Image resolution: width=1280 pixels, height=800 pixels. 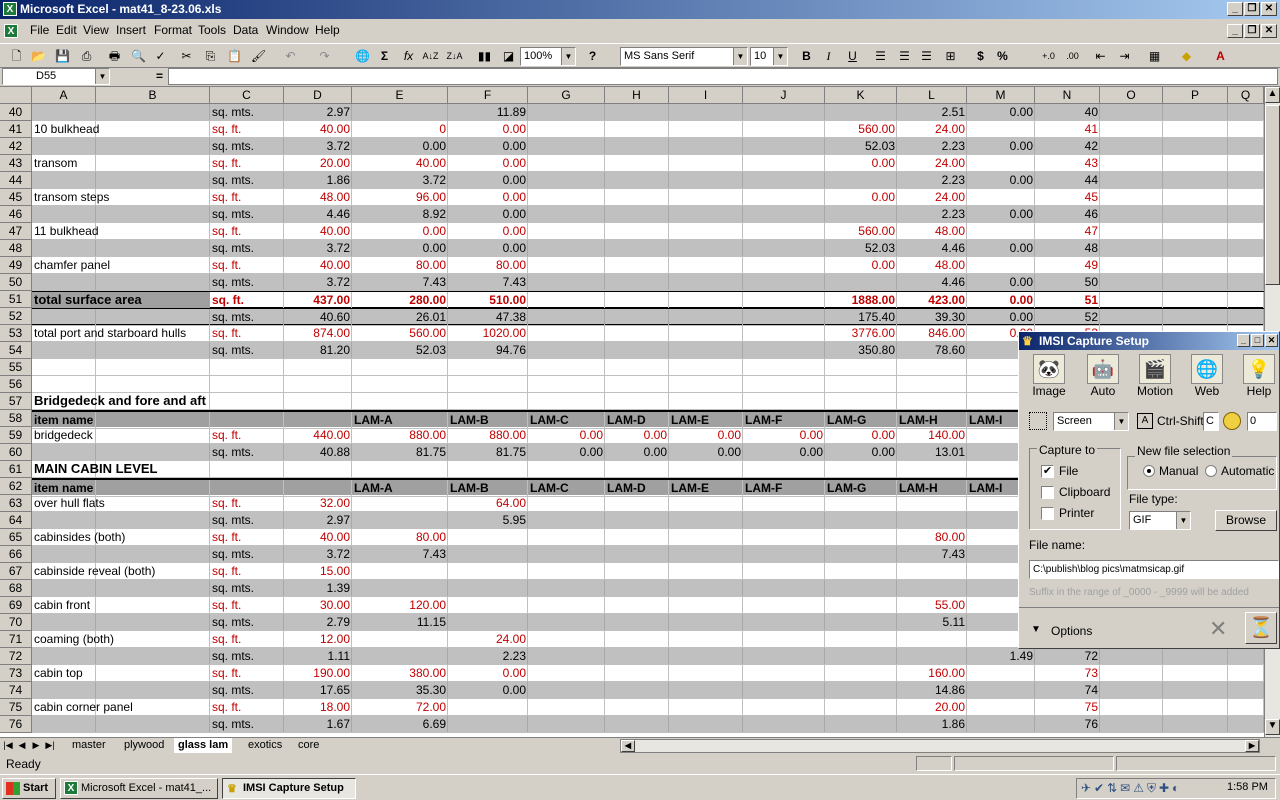 What do you see at coordinates (121, 605) in the screenshot?
I see `cell-a: cabin front` at bounding box center [121, 605].